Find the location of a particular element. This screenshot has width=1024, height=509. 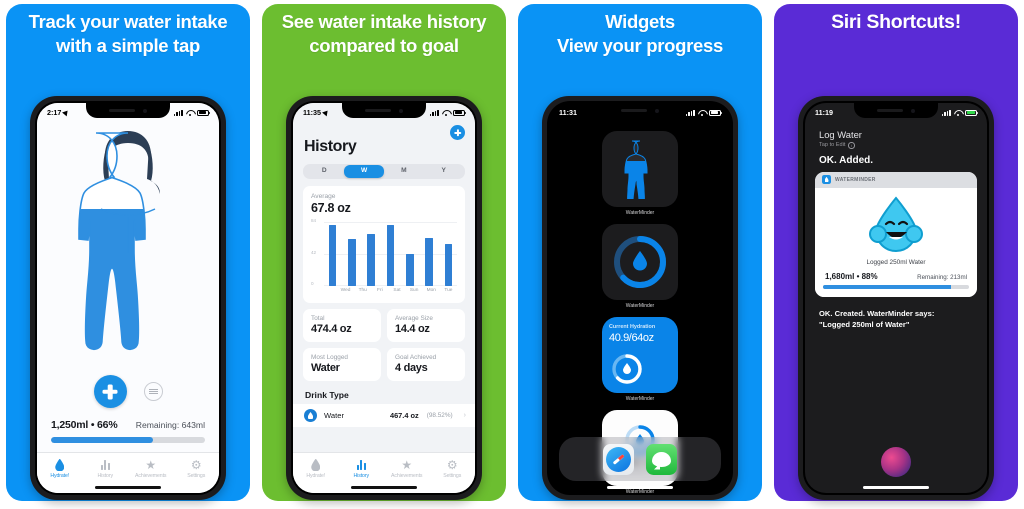

status-time-group: 11:35 is located at coordinates (316, 112).